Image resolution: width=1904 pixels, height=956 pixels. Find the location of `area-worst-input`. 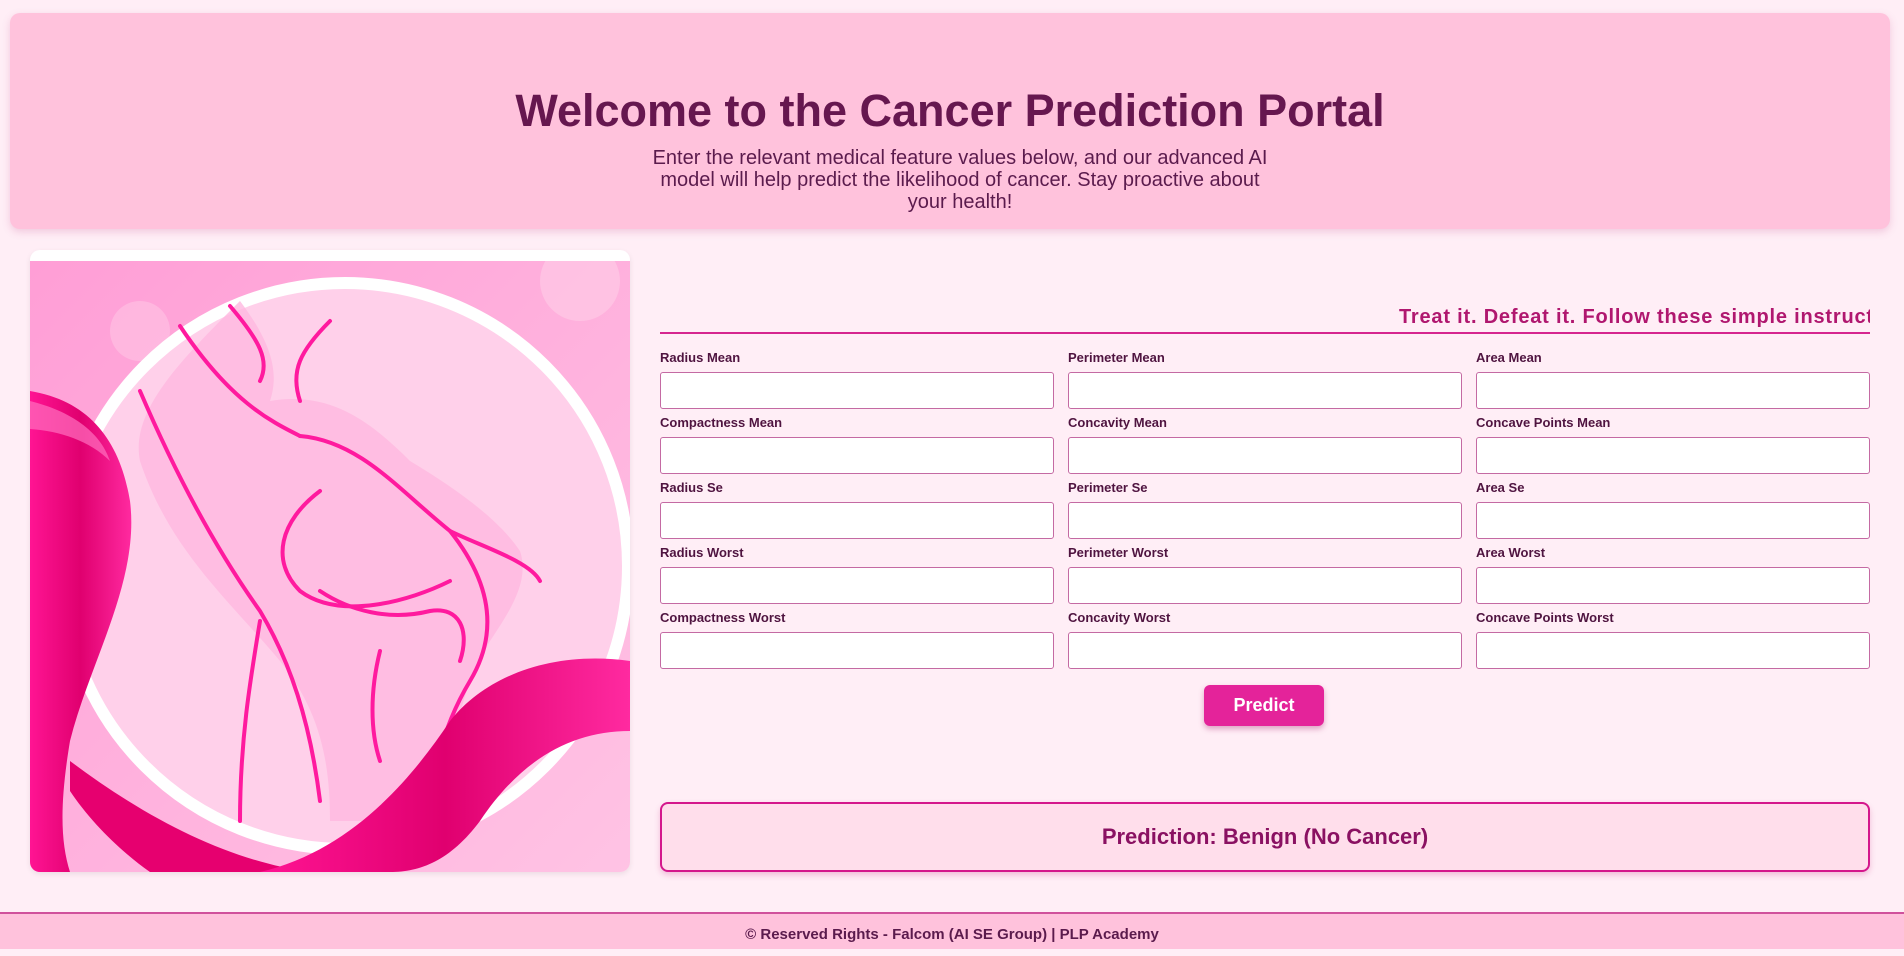

area-worst-input is located at coordinates (1673, 585).